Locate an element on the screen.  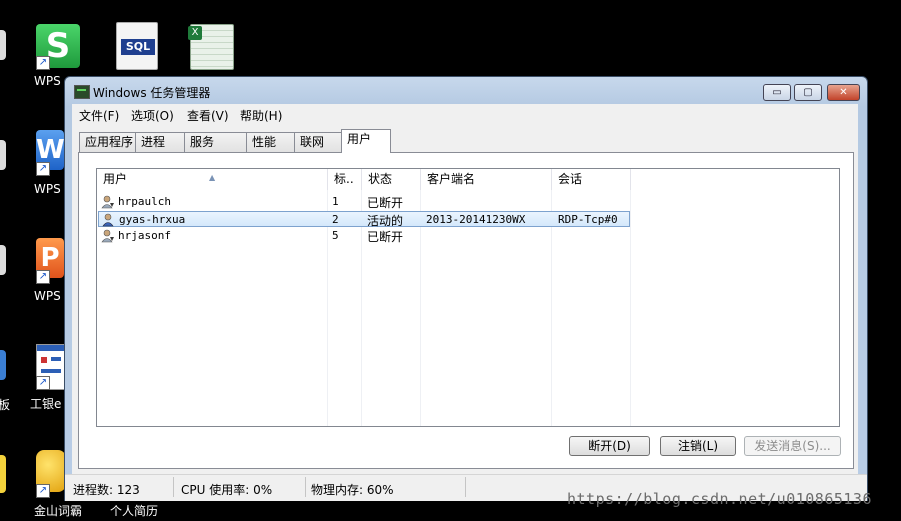
cell-id: 1 is located at coordinates (335, 201).